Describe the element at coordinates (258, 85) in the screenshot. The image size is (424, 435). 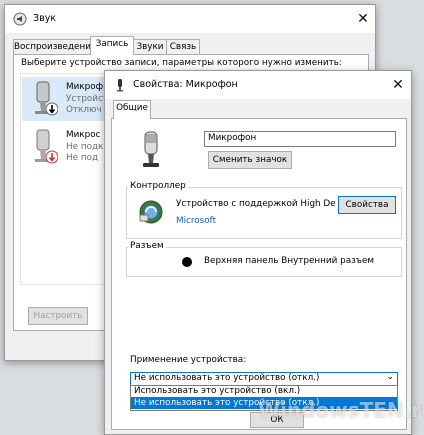
I see `properties-titlebar: Свойства: Микрофон ✕` at that location.